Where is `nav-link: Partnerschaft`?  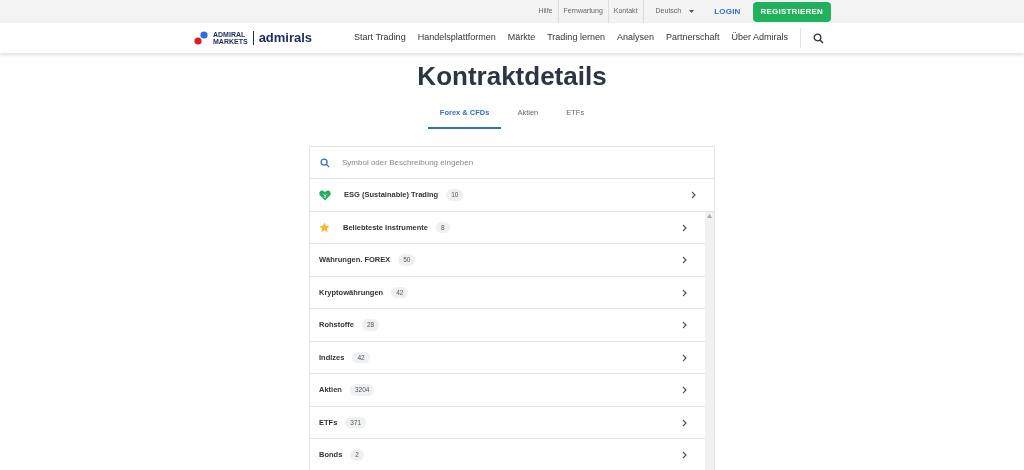 nav-link: Partnerschaft is located at coordinates (692, 38).